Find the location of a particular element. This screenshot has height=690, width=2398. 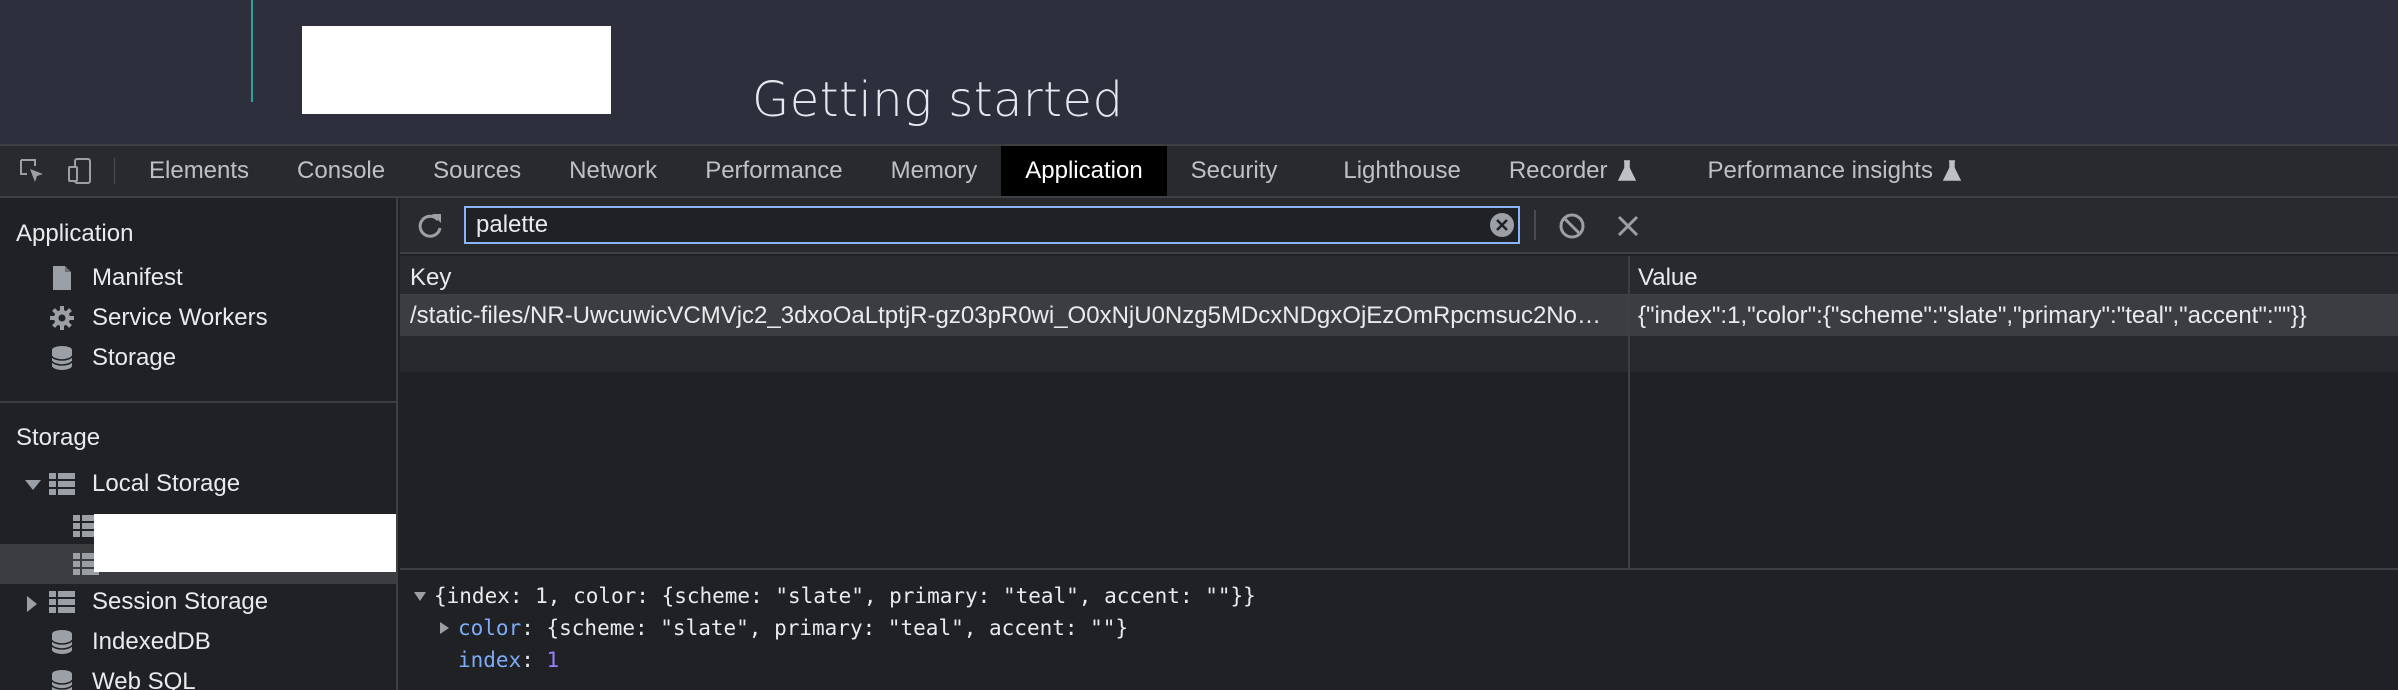

tab-recorder: Recorder is located at coordinates (1584, 171).